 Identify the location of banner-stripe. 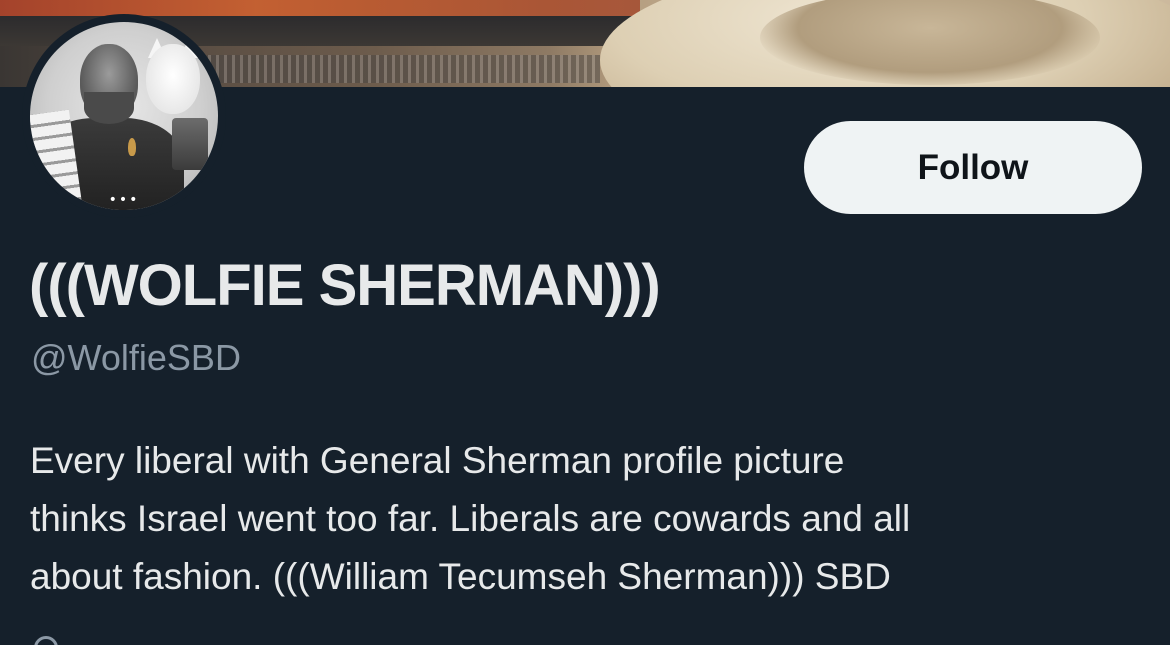
(320, 8).